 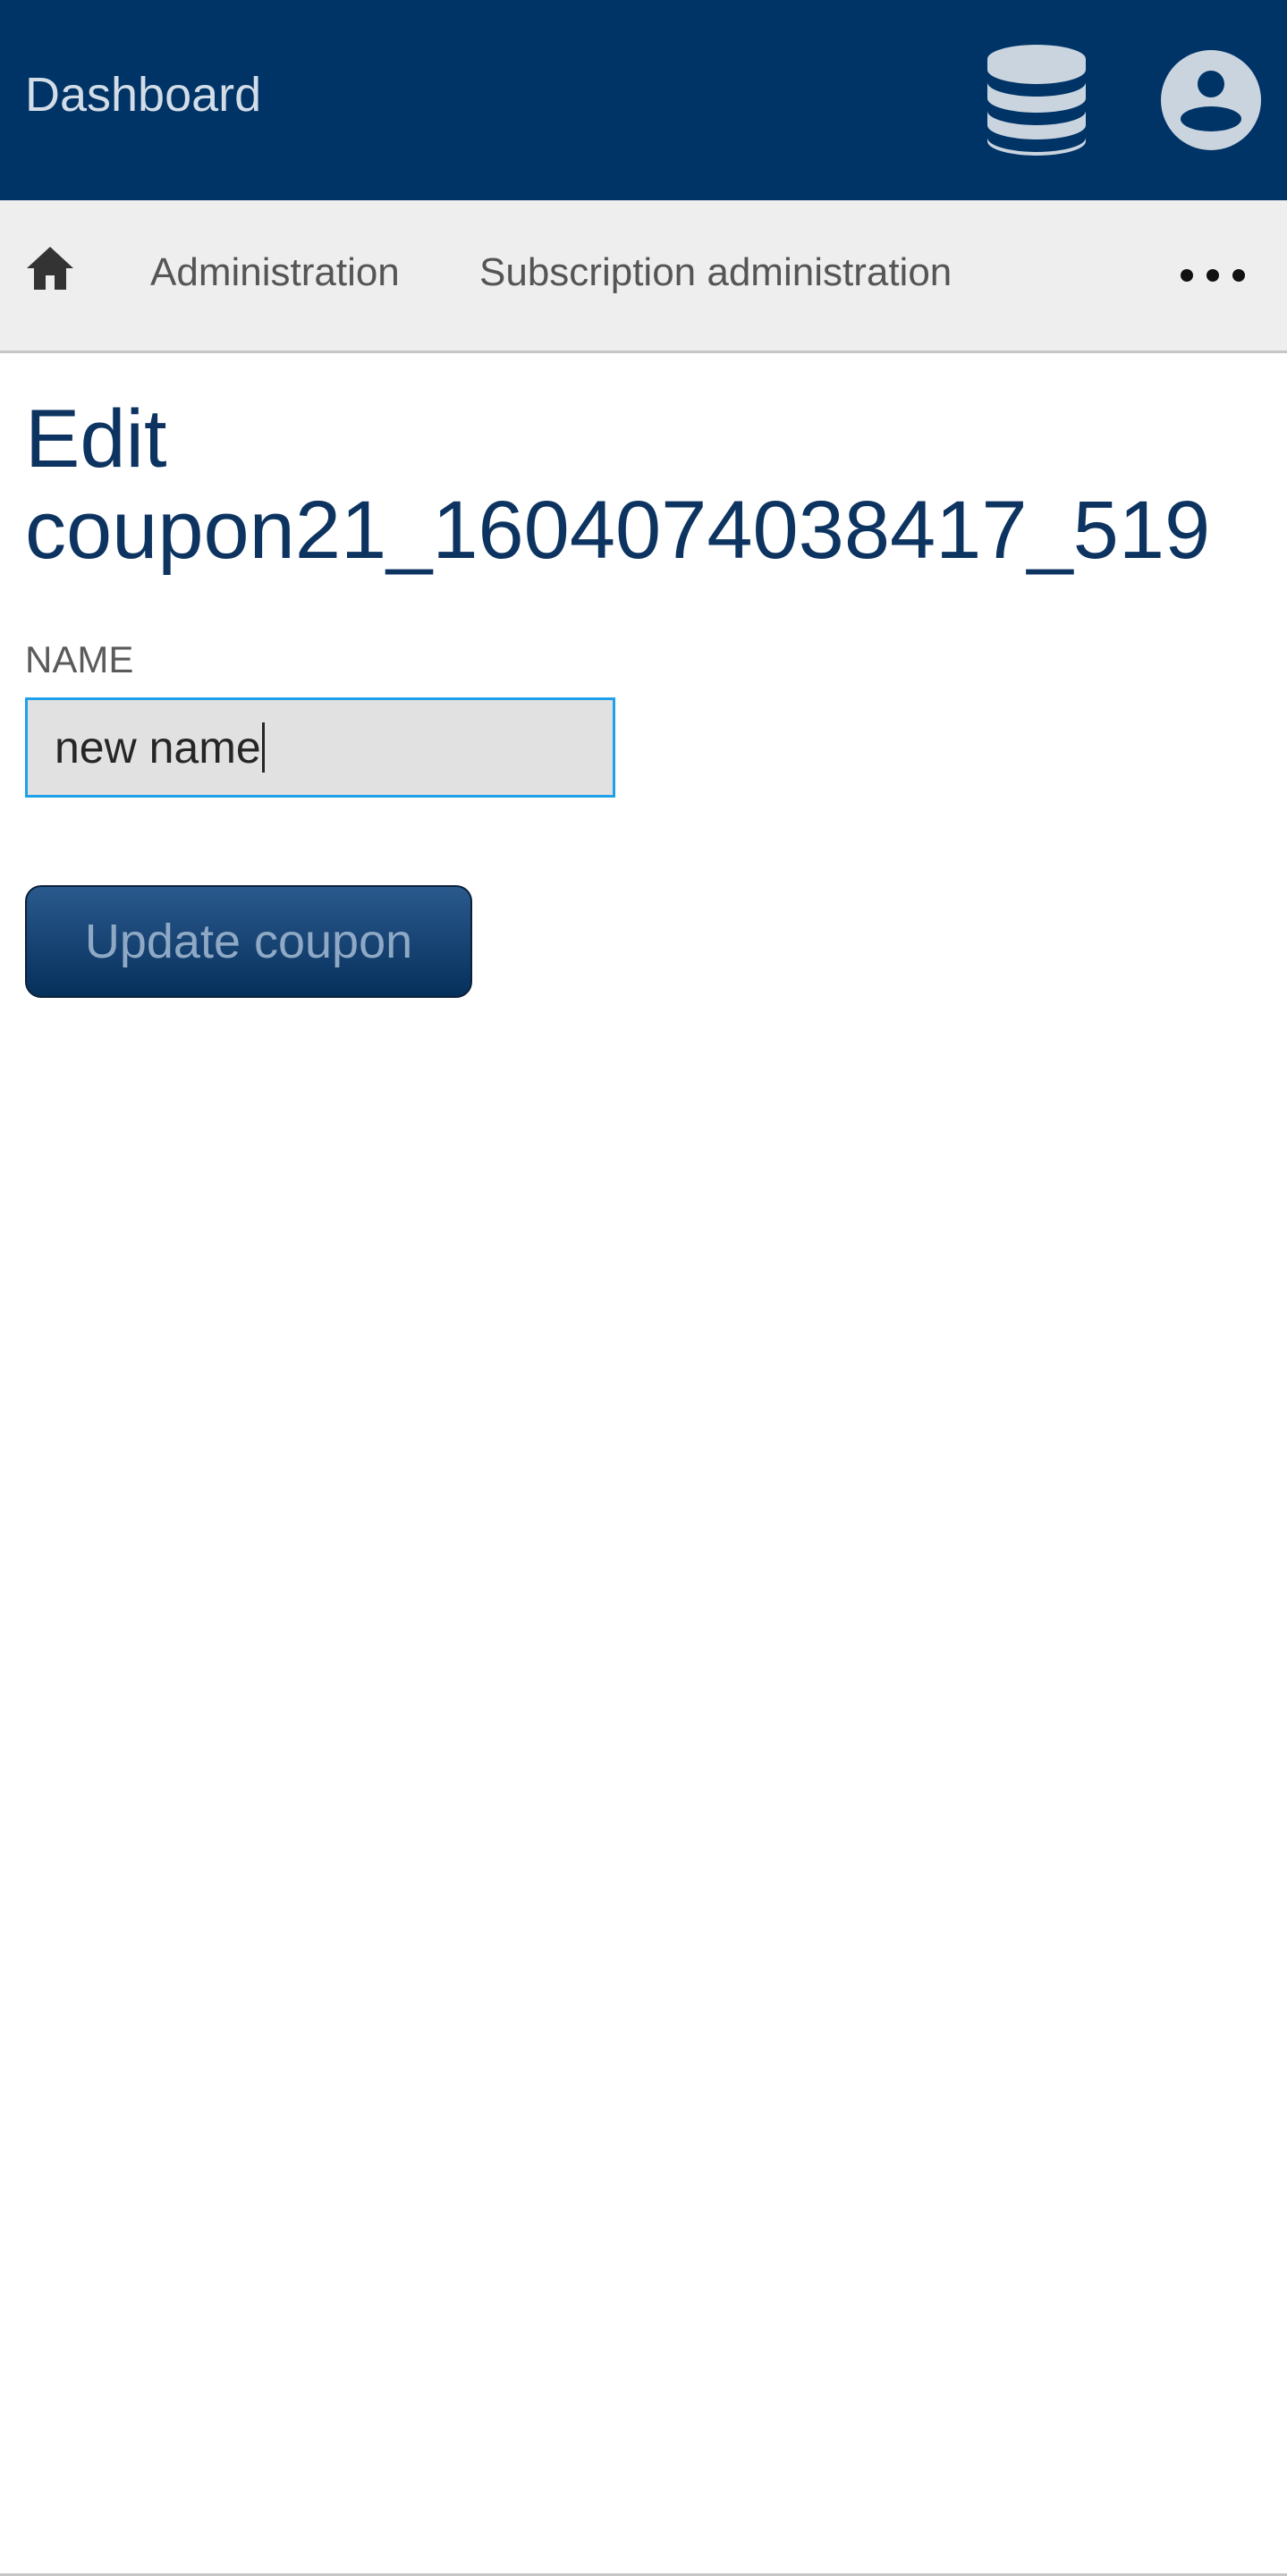 What do you see at coordinates (320, 747) in the screenshot?
I see `name-input` at bounding box center [320, 747].